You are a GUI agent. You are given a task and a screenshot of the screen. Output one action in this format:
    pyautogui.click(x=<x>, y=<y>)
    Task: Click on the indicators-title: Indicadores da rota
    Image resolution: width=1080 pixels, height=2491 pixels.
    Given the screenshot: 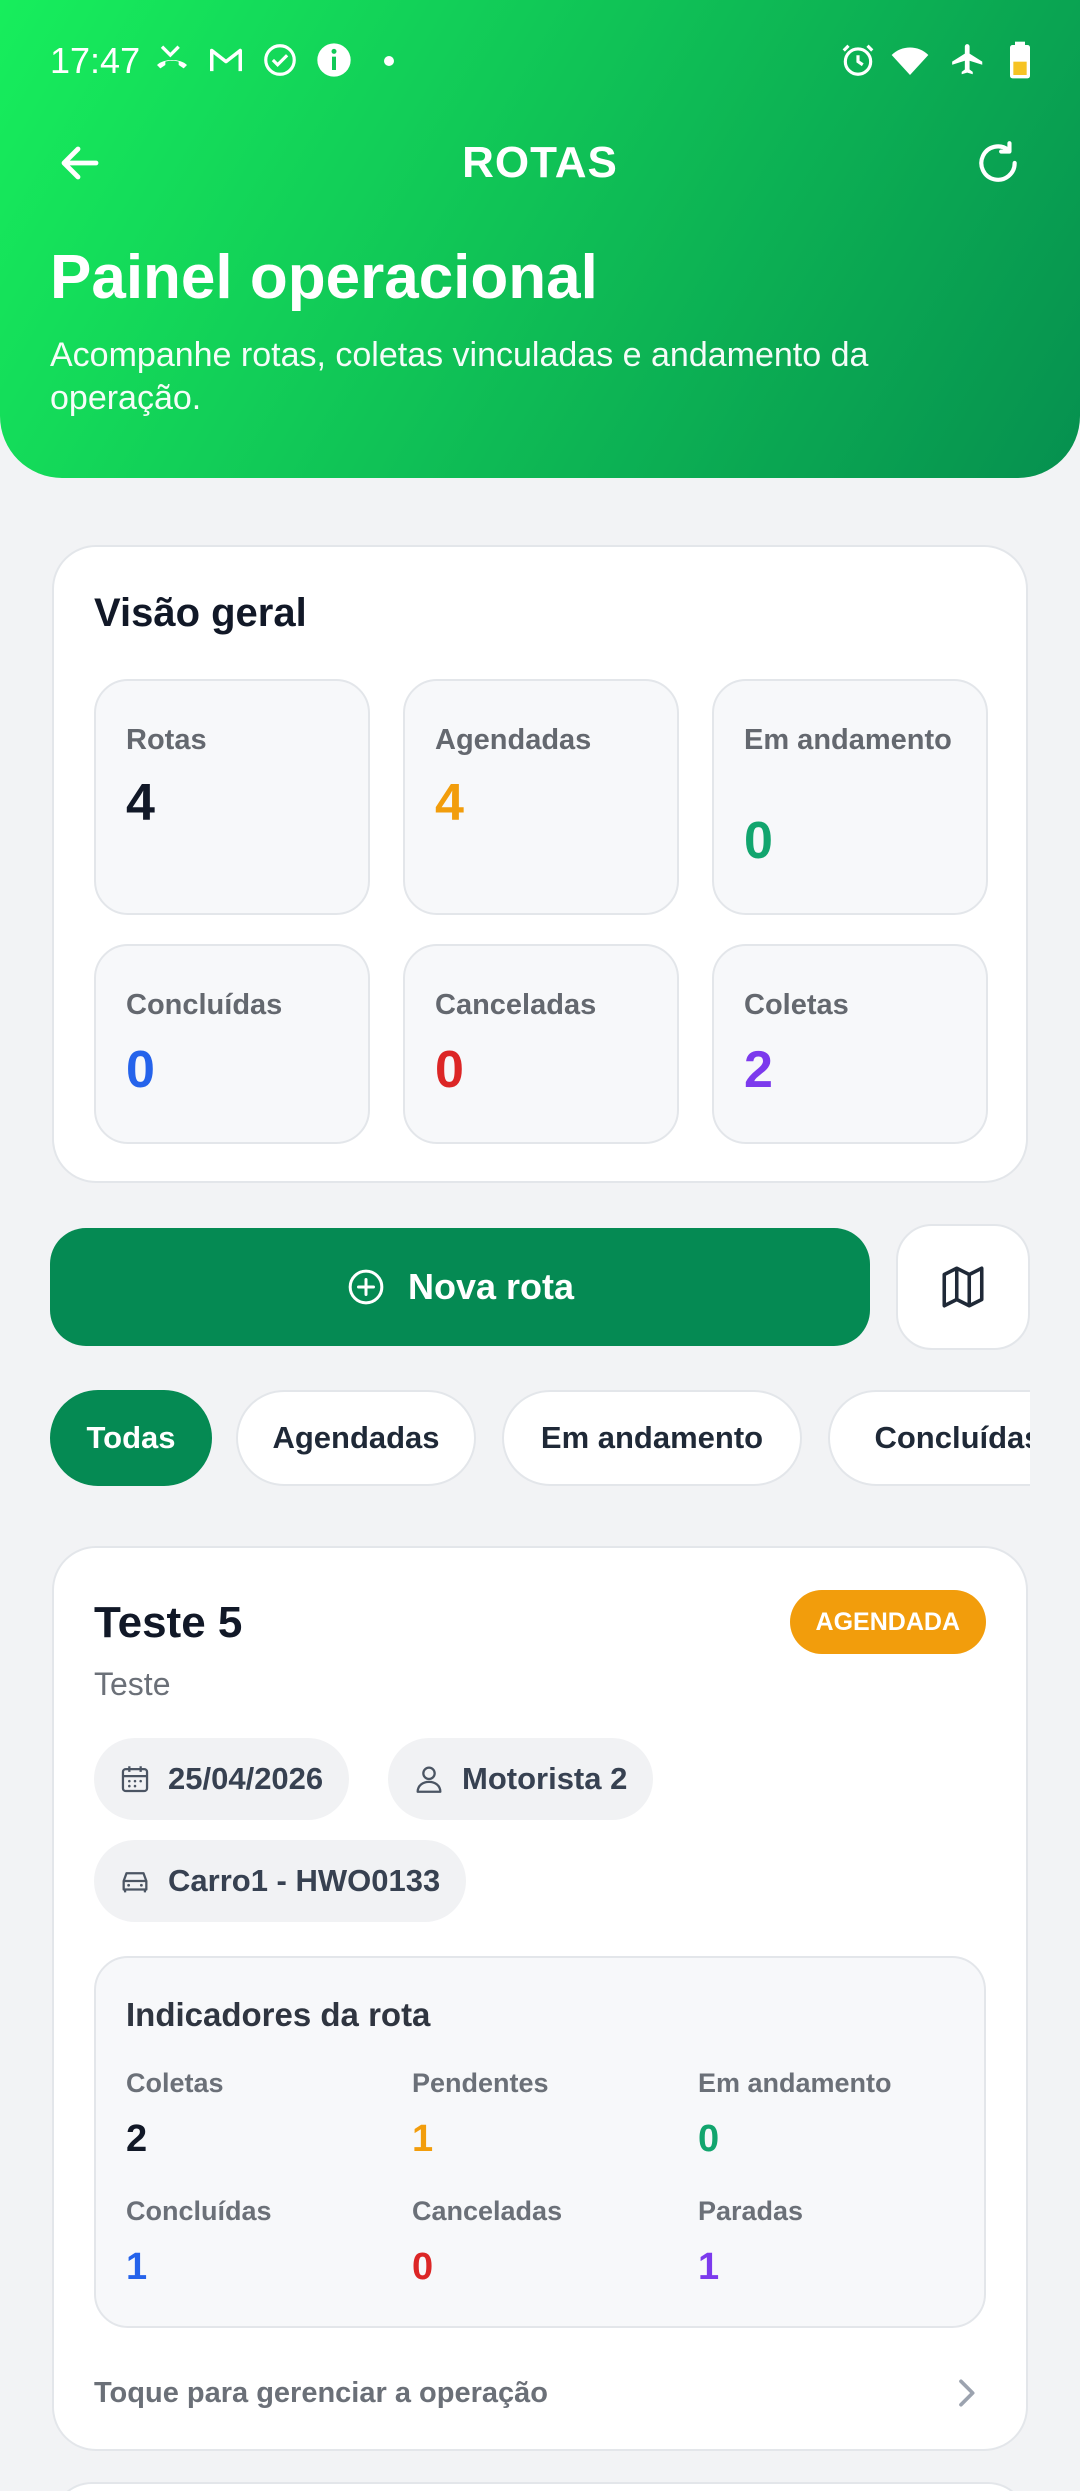 What is the action you would take?
    pyautogui.click(x=278, y=2014)
    